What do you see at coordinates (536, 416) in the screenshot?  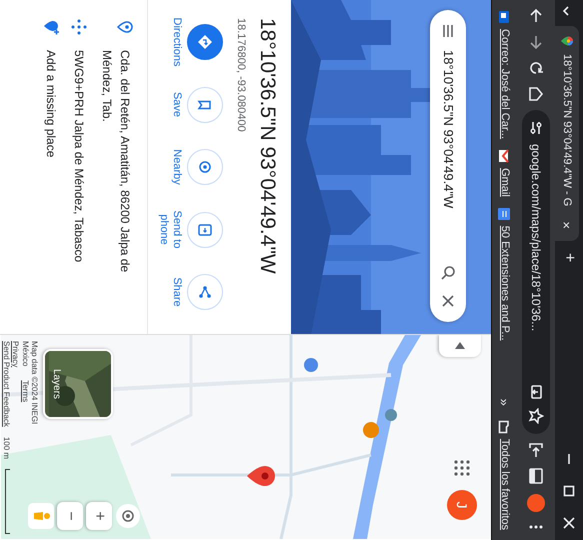 I see `star-icon` at bounding box center [536, 416].